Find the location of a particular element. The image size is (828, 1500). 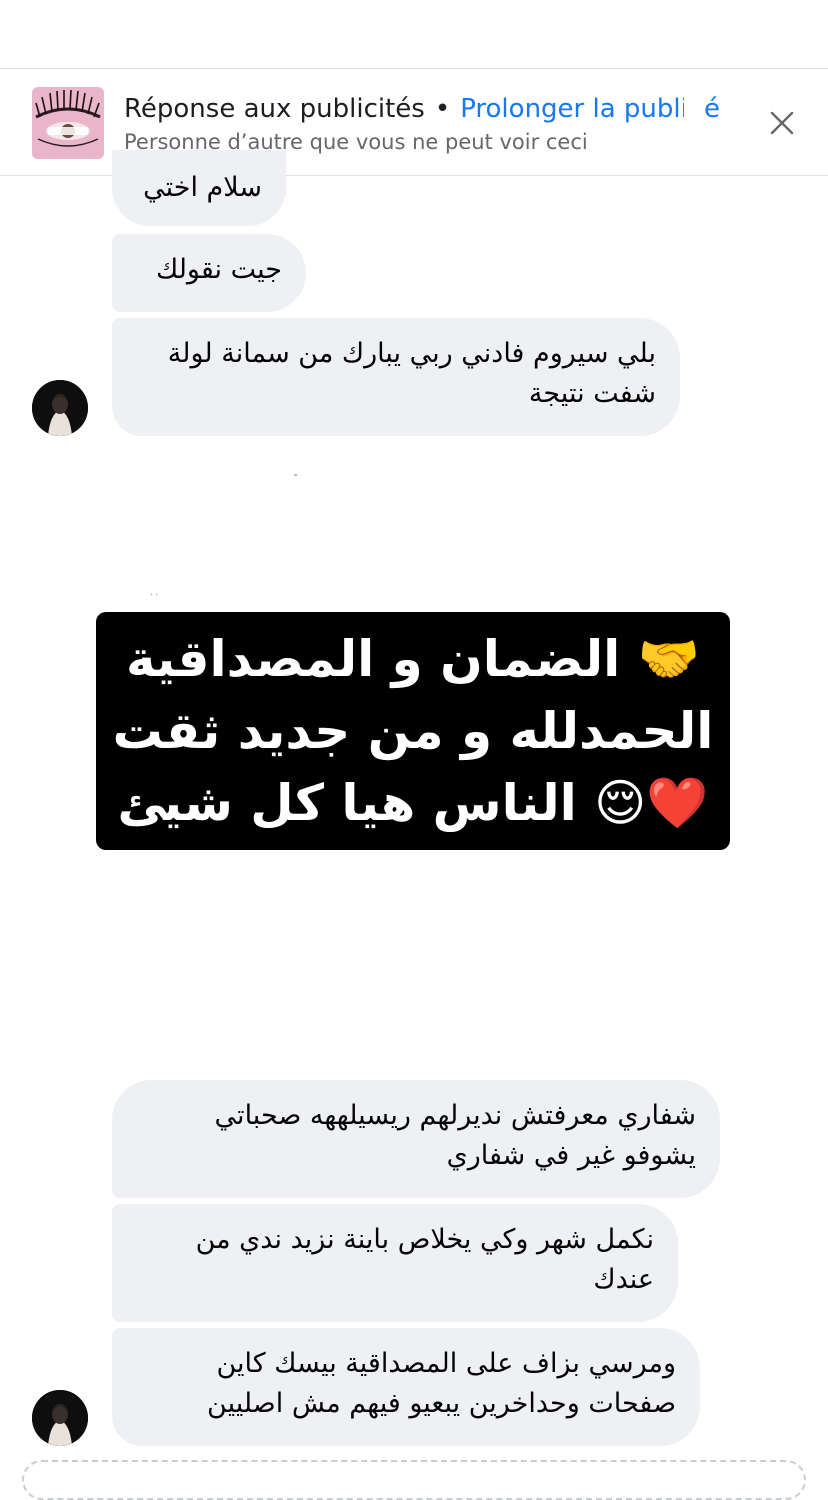

ad-title: Réponse aux publicités is located at coordinates (274, 109).